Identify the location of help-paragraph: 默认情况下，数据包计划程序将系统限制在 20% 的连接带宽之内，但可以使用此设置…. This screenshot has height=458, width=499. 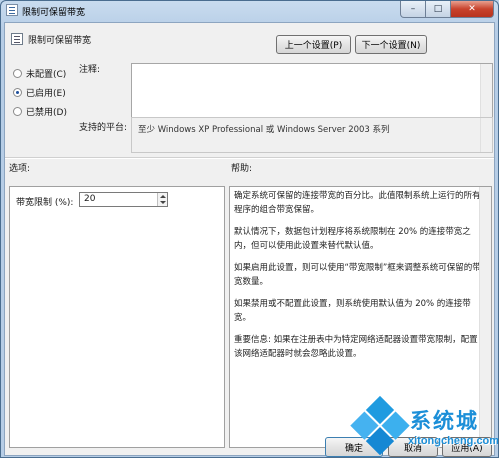
(352, 239).